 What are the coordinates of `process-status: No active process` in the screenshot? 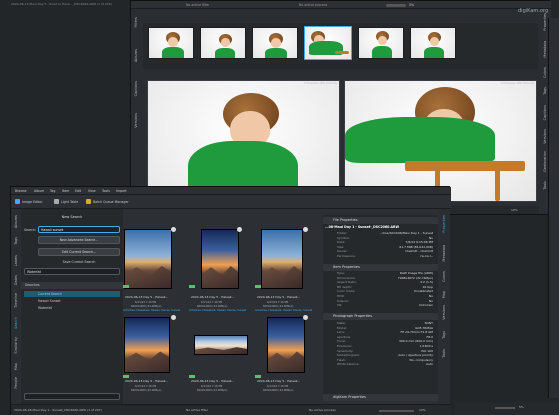 It's located at (313, 5).